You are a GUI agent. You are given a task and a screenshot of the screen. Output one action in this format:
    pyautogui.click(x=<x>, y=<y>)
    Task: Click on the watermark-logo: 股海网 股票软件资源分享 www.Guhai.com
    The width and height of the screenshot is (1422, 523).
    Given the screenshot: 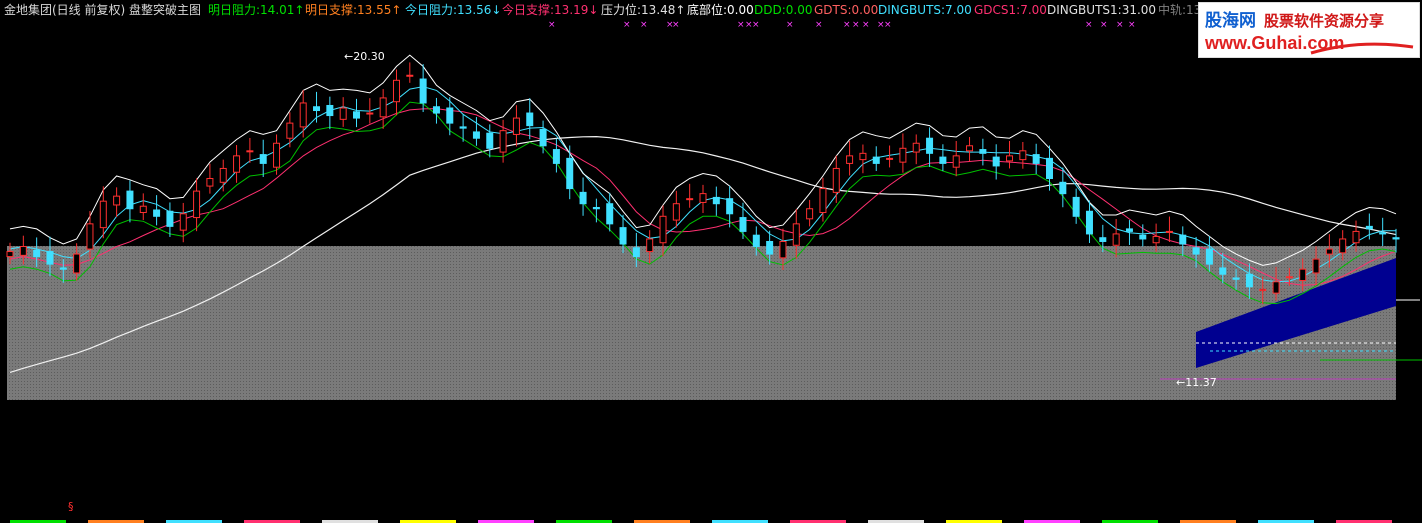 What is the action you would take?
    pyautogui.click(x=1309, y=30)
    